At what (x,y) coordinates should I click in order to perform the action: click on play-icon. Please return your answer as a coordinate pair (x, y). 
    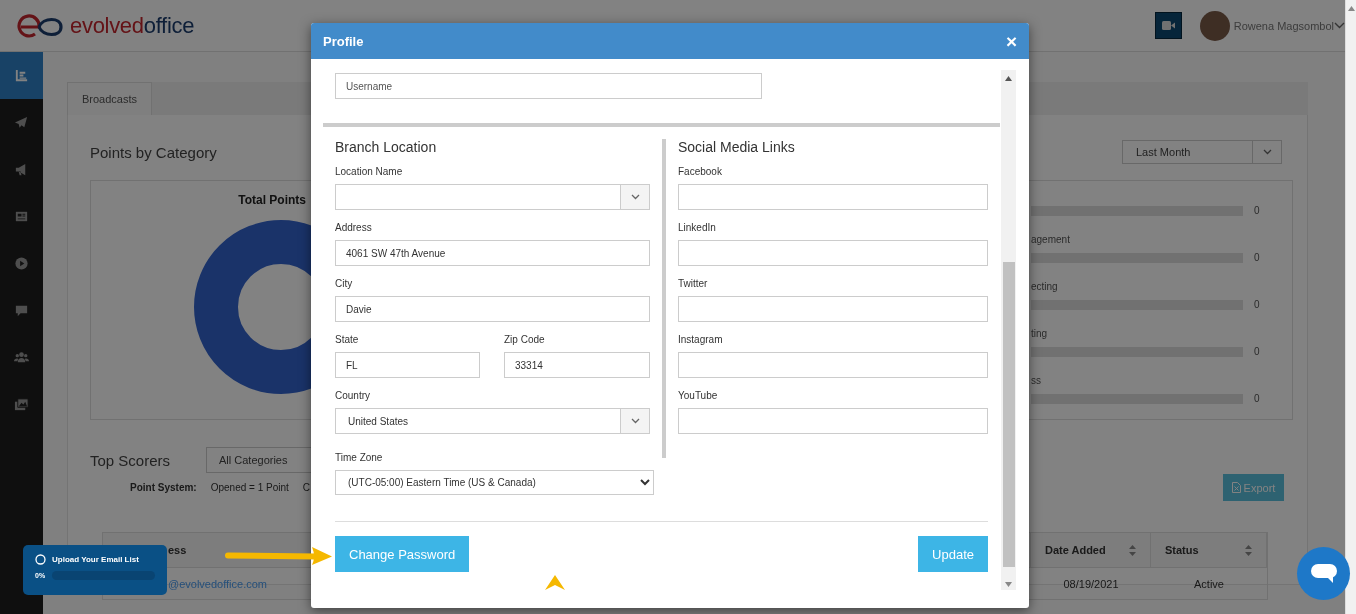
    Looking at the image, I should click on (21, 263).